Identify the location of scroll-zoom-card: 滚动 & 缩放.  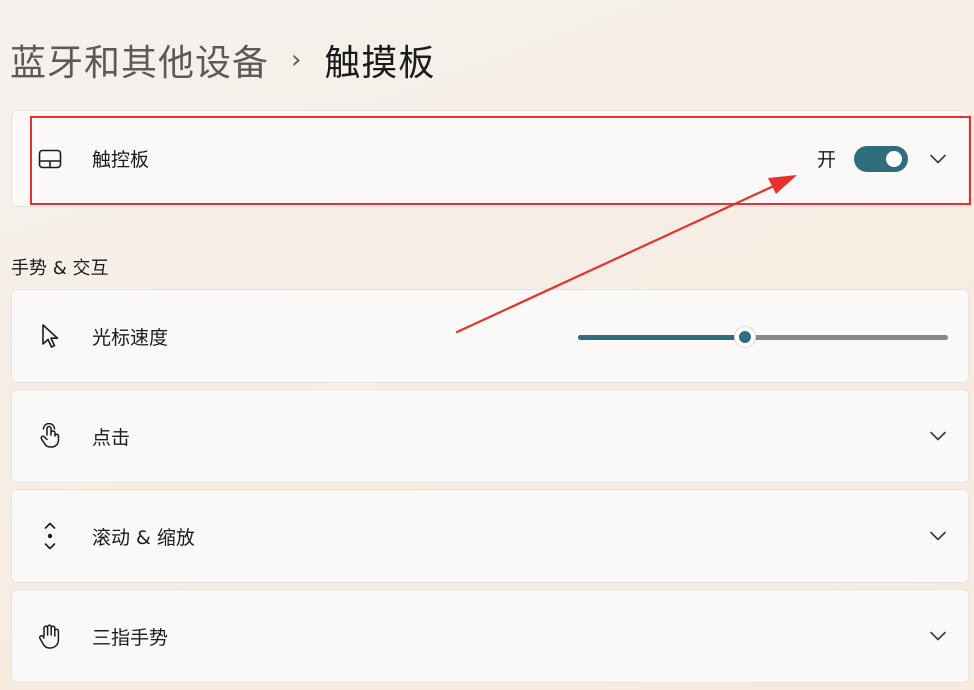
(490, 536).